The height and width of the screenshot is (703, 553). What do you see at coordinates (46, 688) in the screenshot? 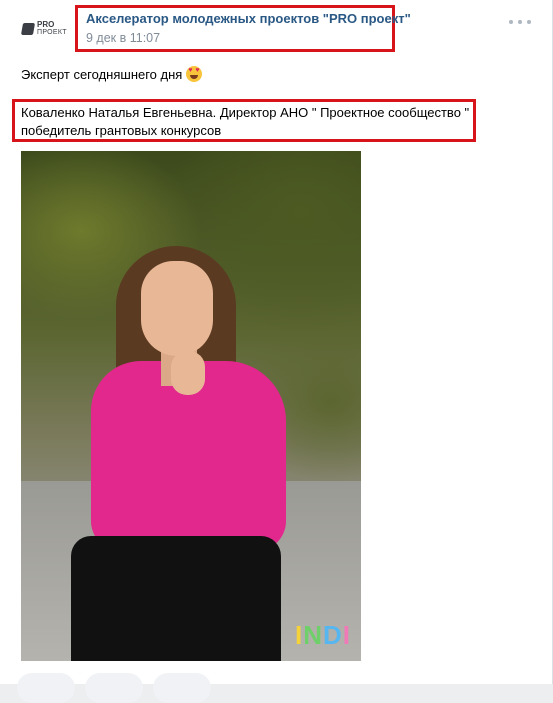
I see `like-button` at bounding box center [46, 688].